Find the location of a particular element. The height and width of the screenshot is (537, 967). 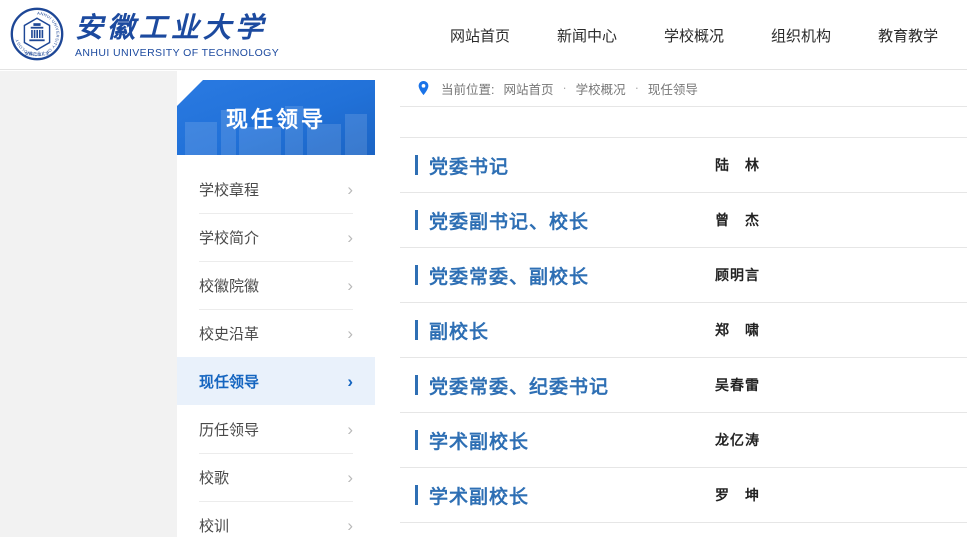

leader-name: 顾明言 is located at coordinates (737, 275).